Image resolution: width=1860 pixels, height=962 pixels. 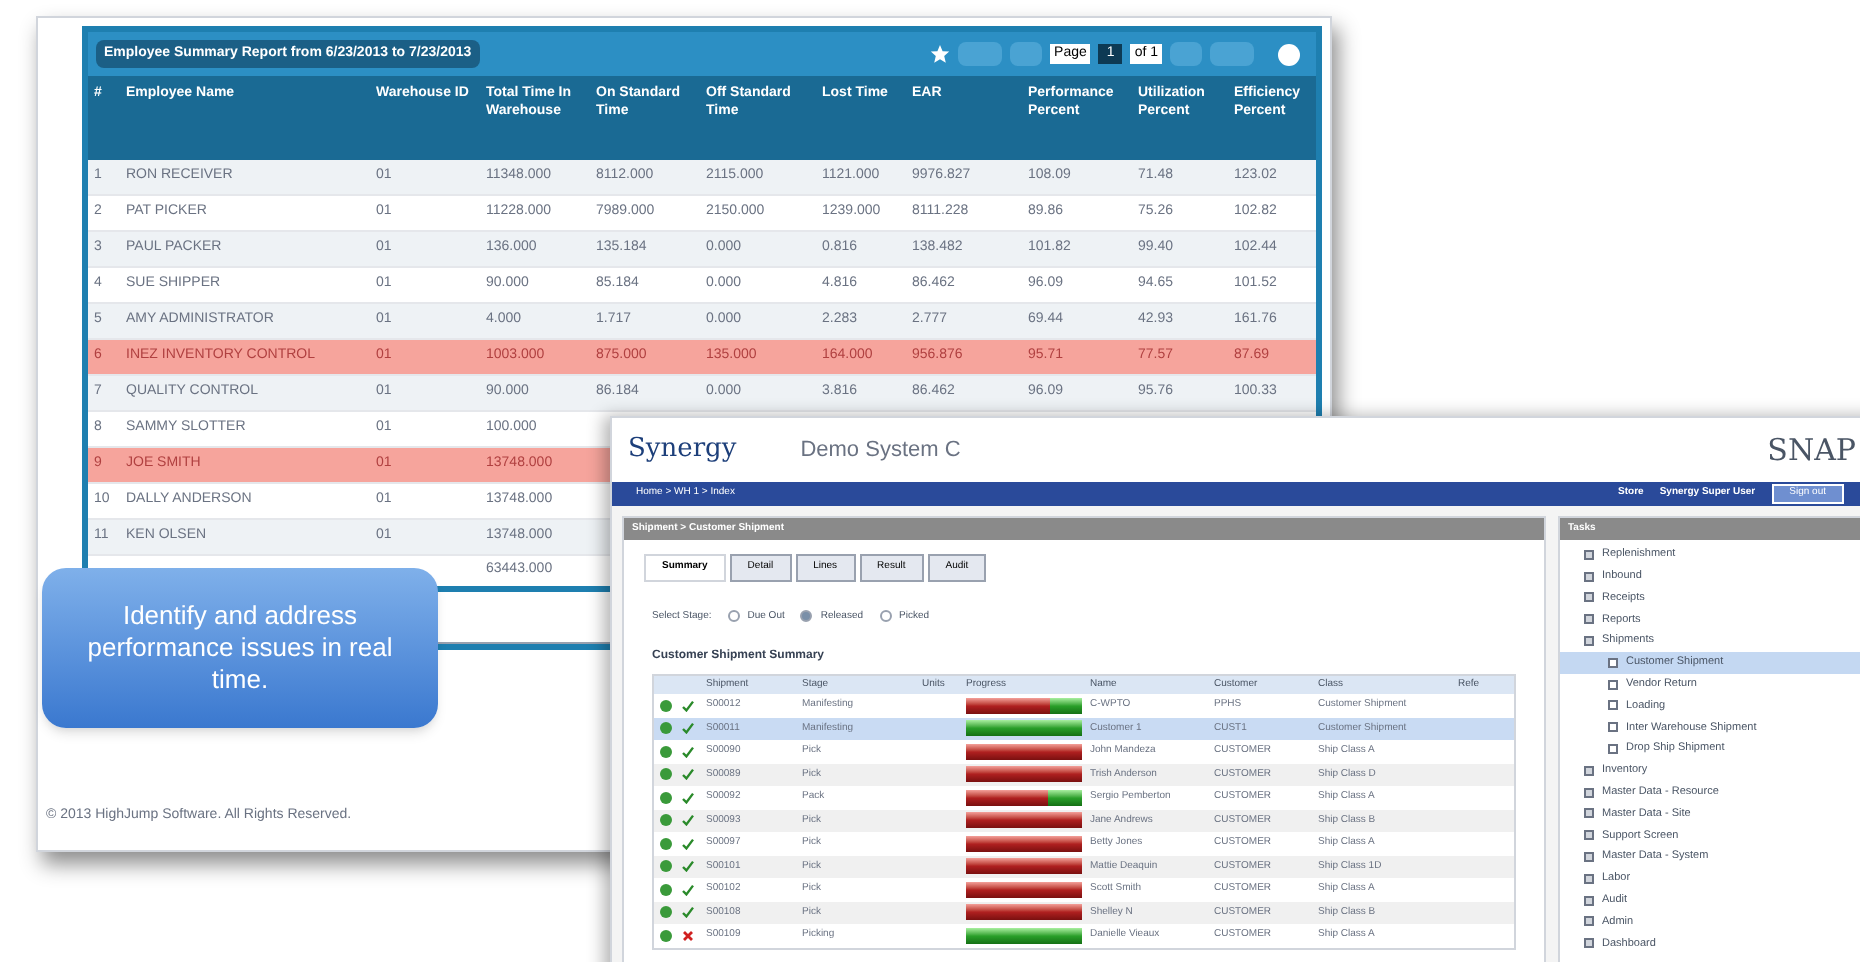 What do you see at coordinates (240, 648) in the screenshot?
I see `callout-text: Identify and address performance issues in real time.` at bounding box center [240, 648].